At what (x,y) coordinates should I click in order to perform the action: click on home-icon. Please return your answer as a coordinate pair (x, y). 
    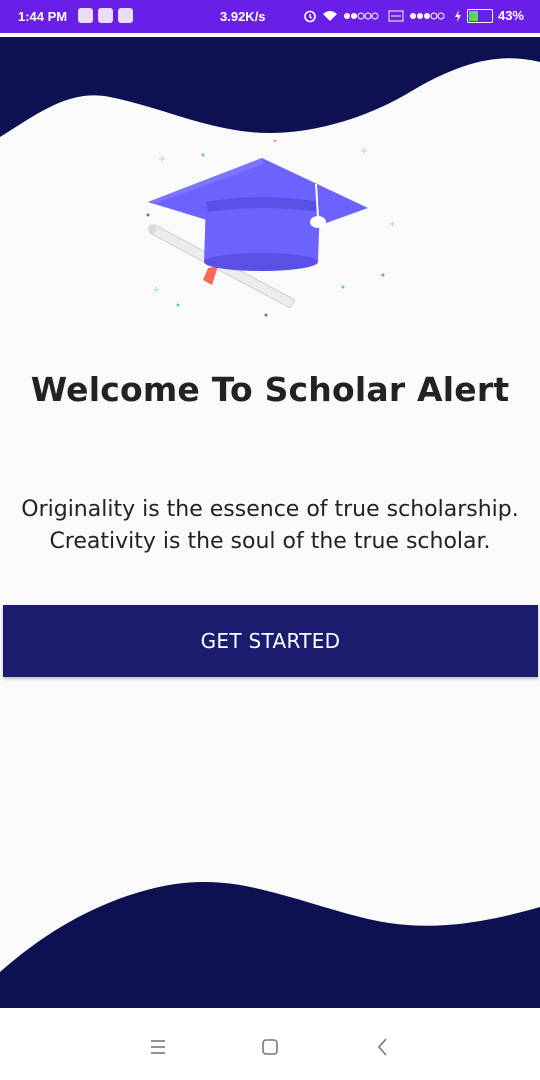
    Looking at the image, I should click on (270, 1047).